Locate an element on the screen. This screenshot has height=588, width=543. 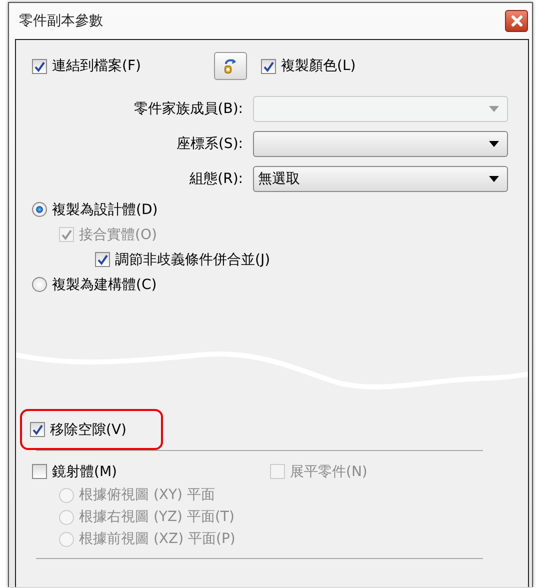
dropdown-label: 零件家族成員(B): is located at coordinates (187, 109).